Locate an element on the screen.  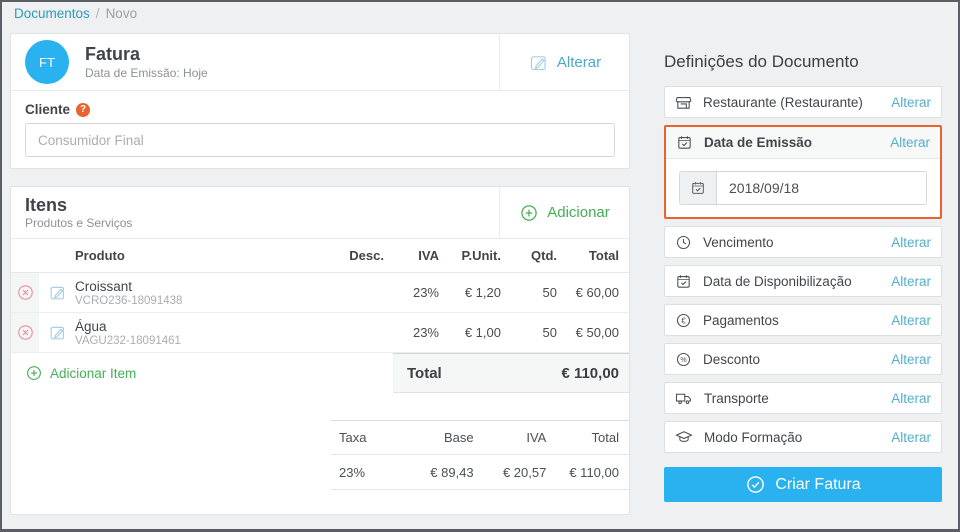
create-invoice-label: Criar Fatura is located at coordinates (818, 484).